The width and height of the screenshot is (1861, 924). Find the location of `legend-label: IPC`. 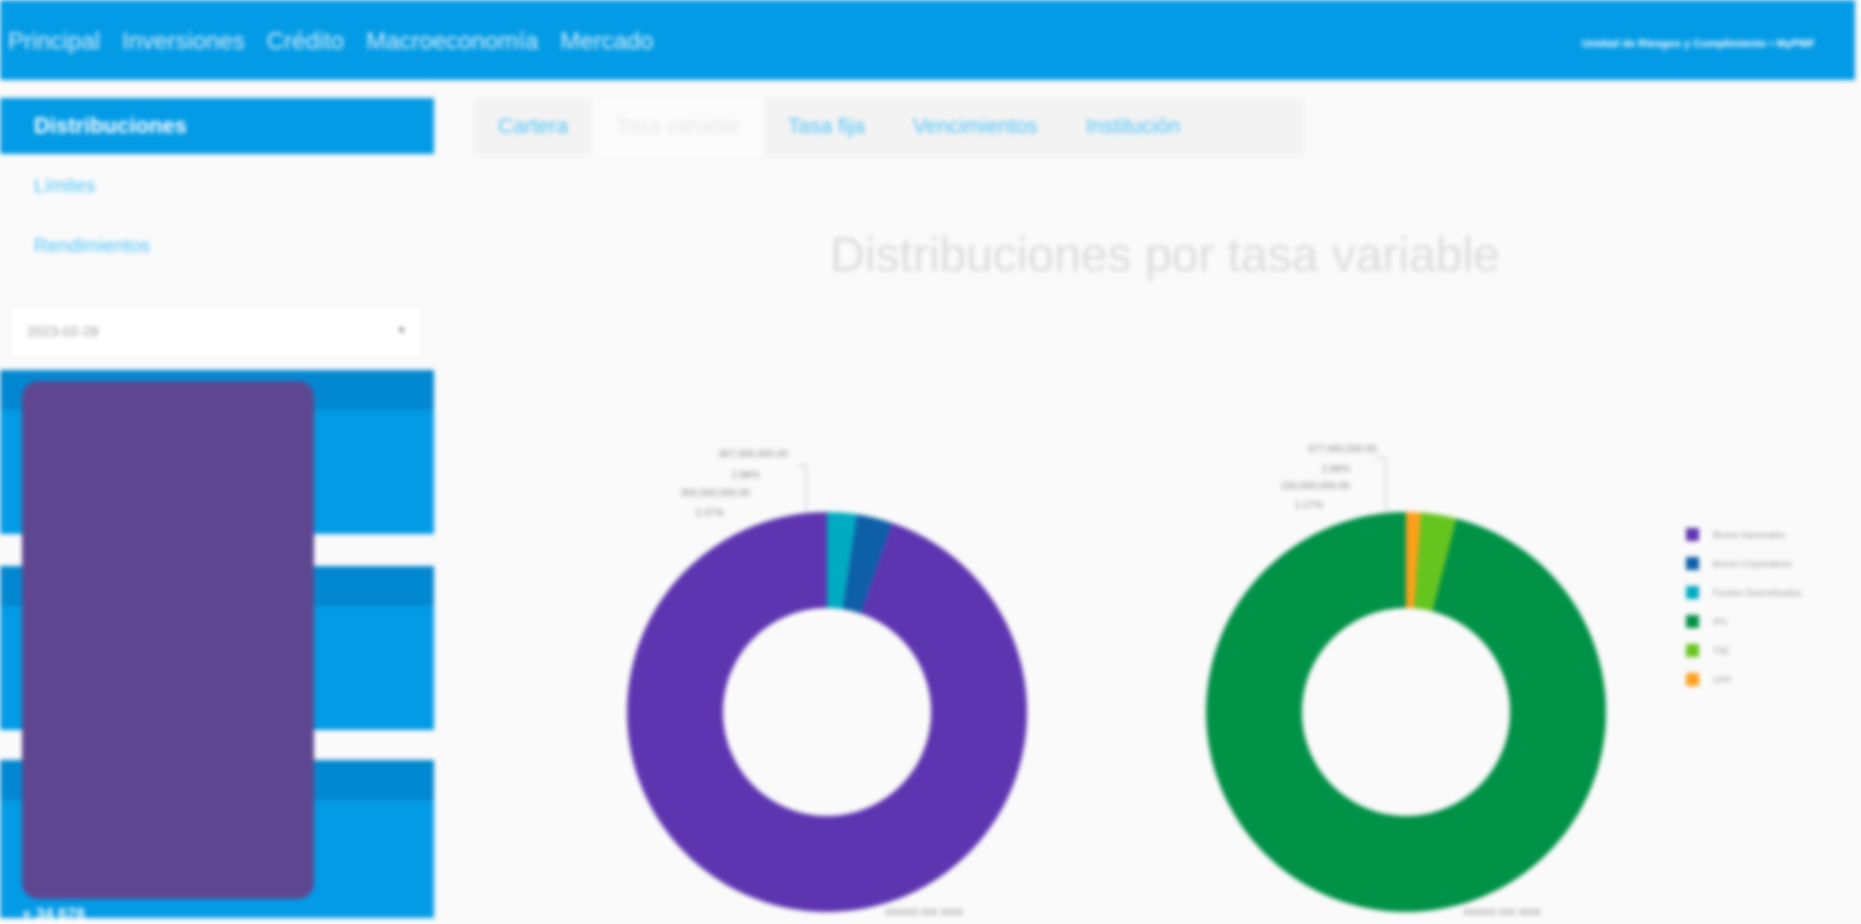

legend-label: IPC is located at coordinates (1721, 621).